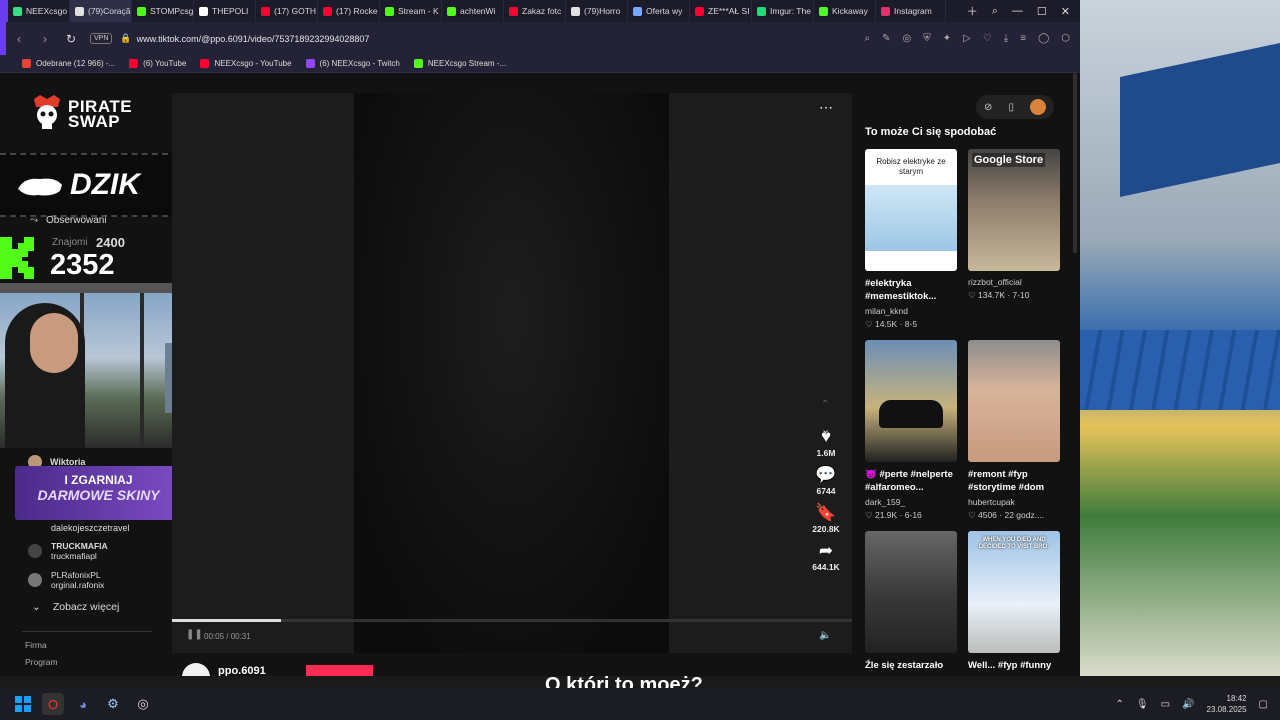 Image resolution: width=1280 pixels, height=720 pixels. I want to click on save-button: 🔖 220.8K, so click(826, 519).